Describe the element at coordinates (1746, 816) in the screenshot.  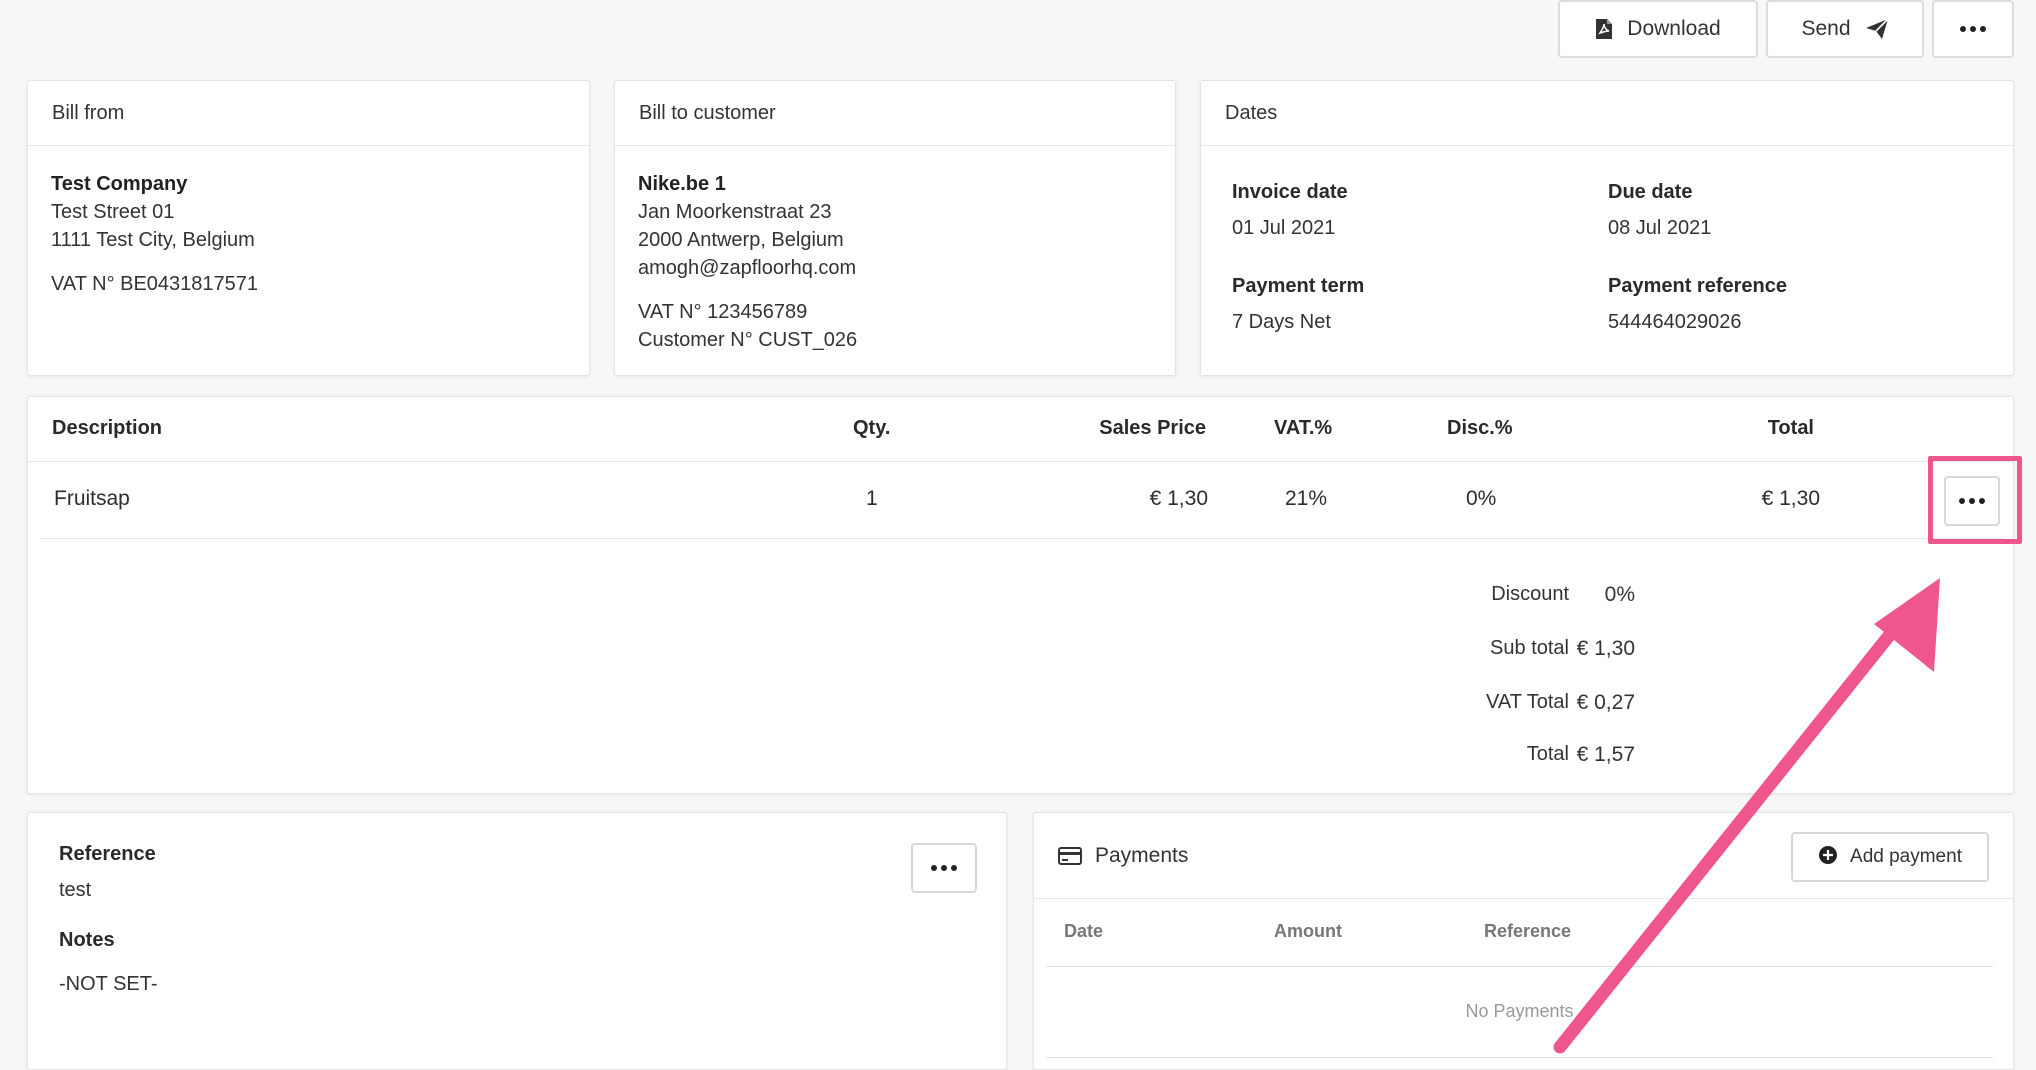
I see `annotation-arrow` at that location.